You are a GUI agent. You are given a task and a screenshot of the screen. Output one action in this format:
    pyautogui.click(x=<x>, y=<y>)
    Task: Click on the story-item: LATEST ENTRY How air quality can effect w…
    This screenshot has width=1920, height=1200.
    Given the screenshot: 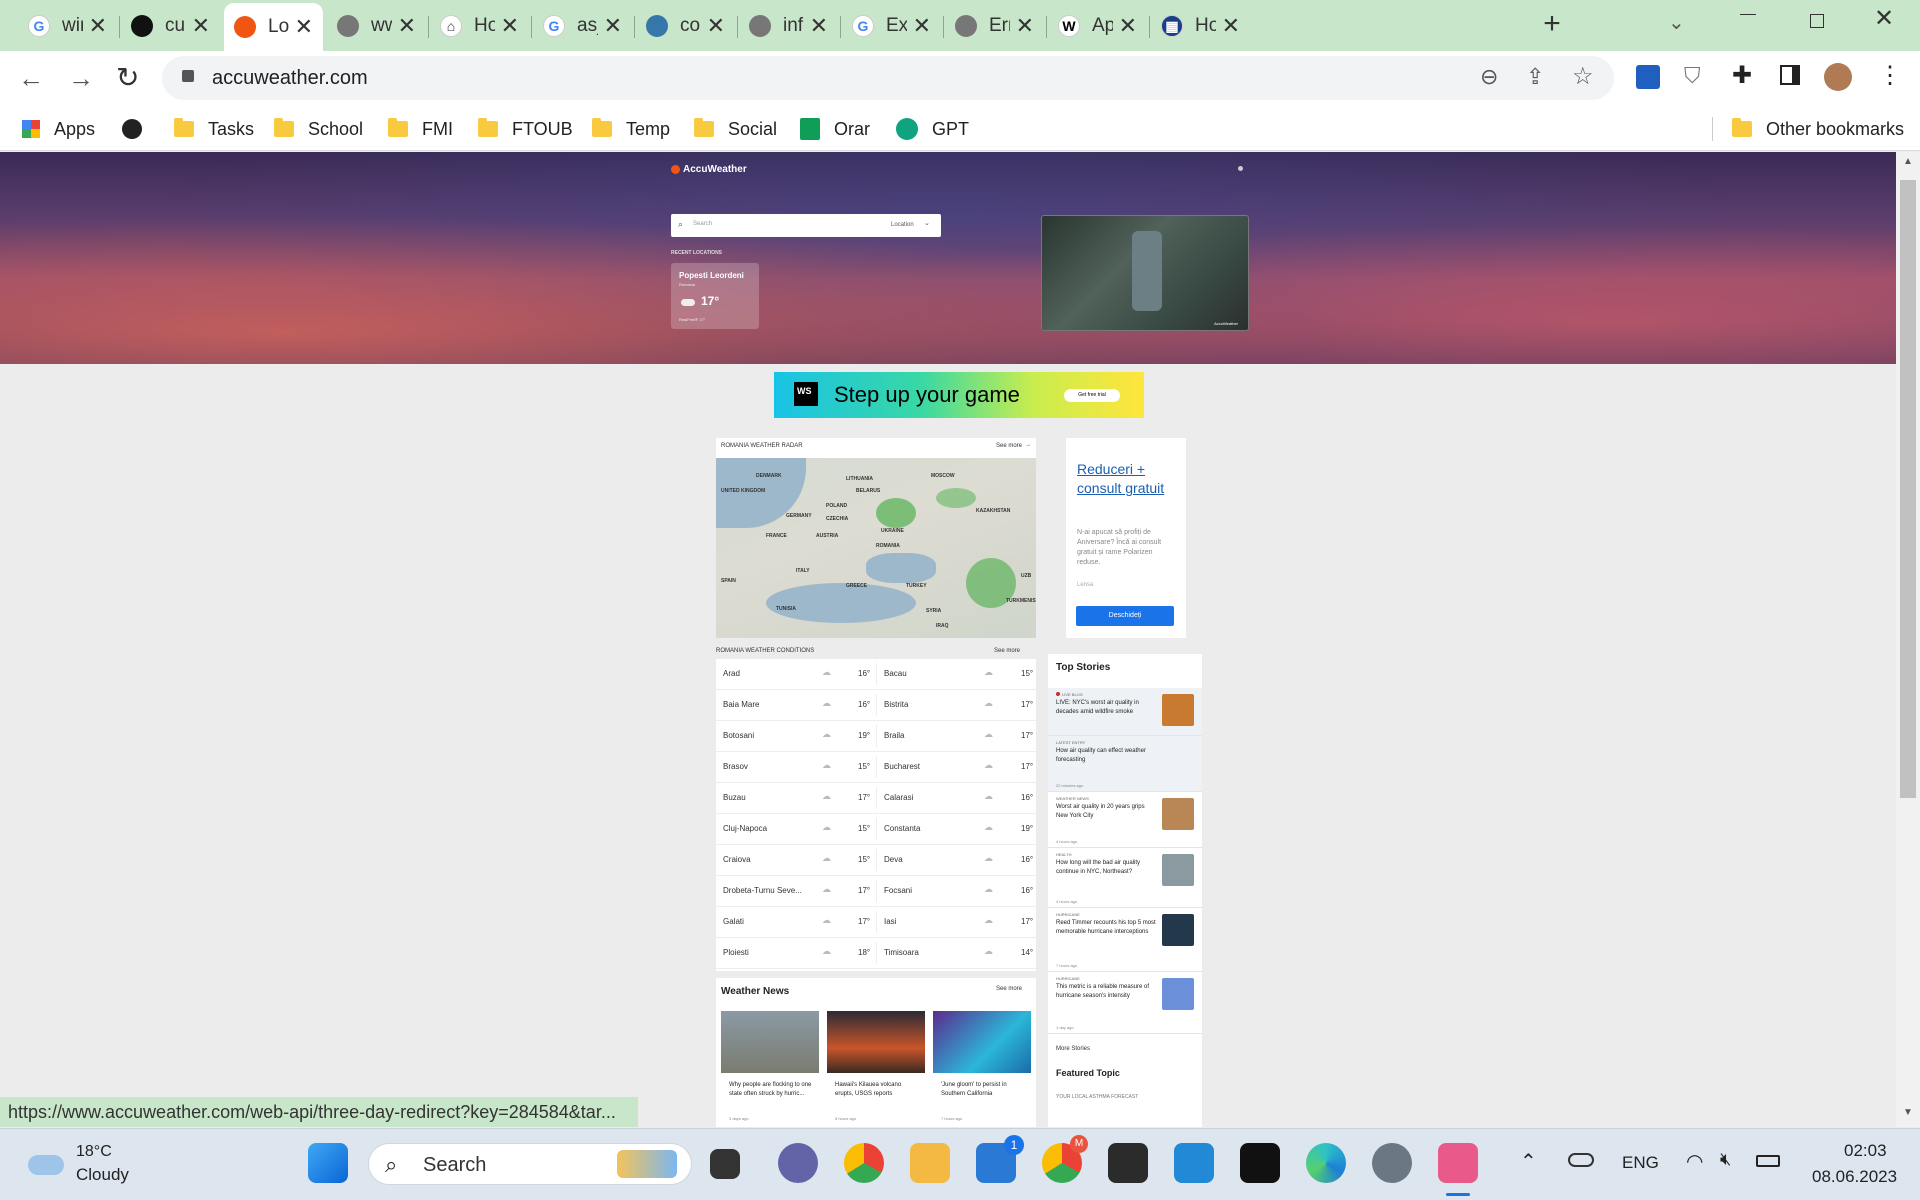 What is the action you would take?
    pyautogui.click(x=1125, y=764)
    